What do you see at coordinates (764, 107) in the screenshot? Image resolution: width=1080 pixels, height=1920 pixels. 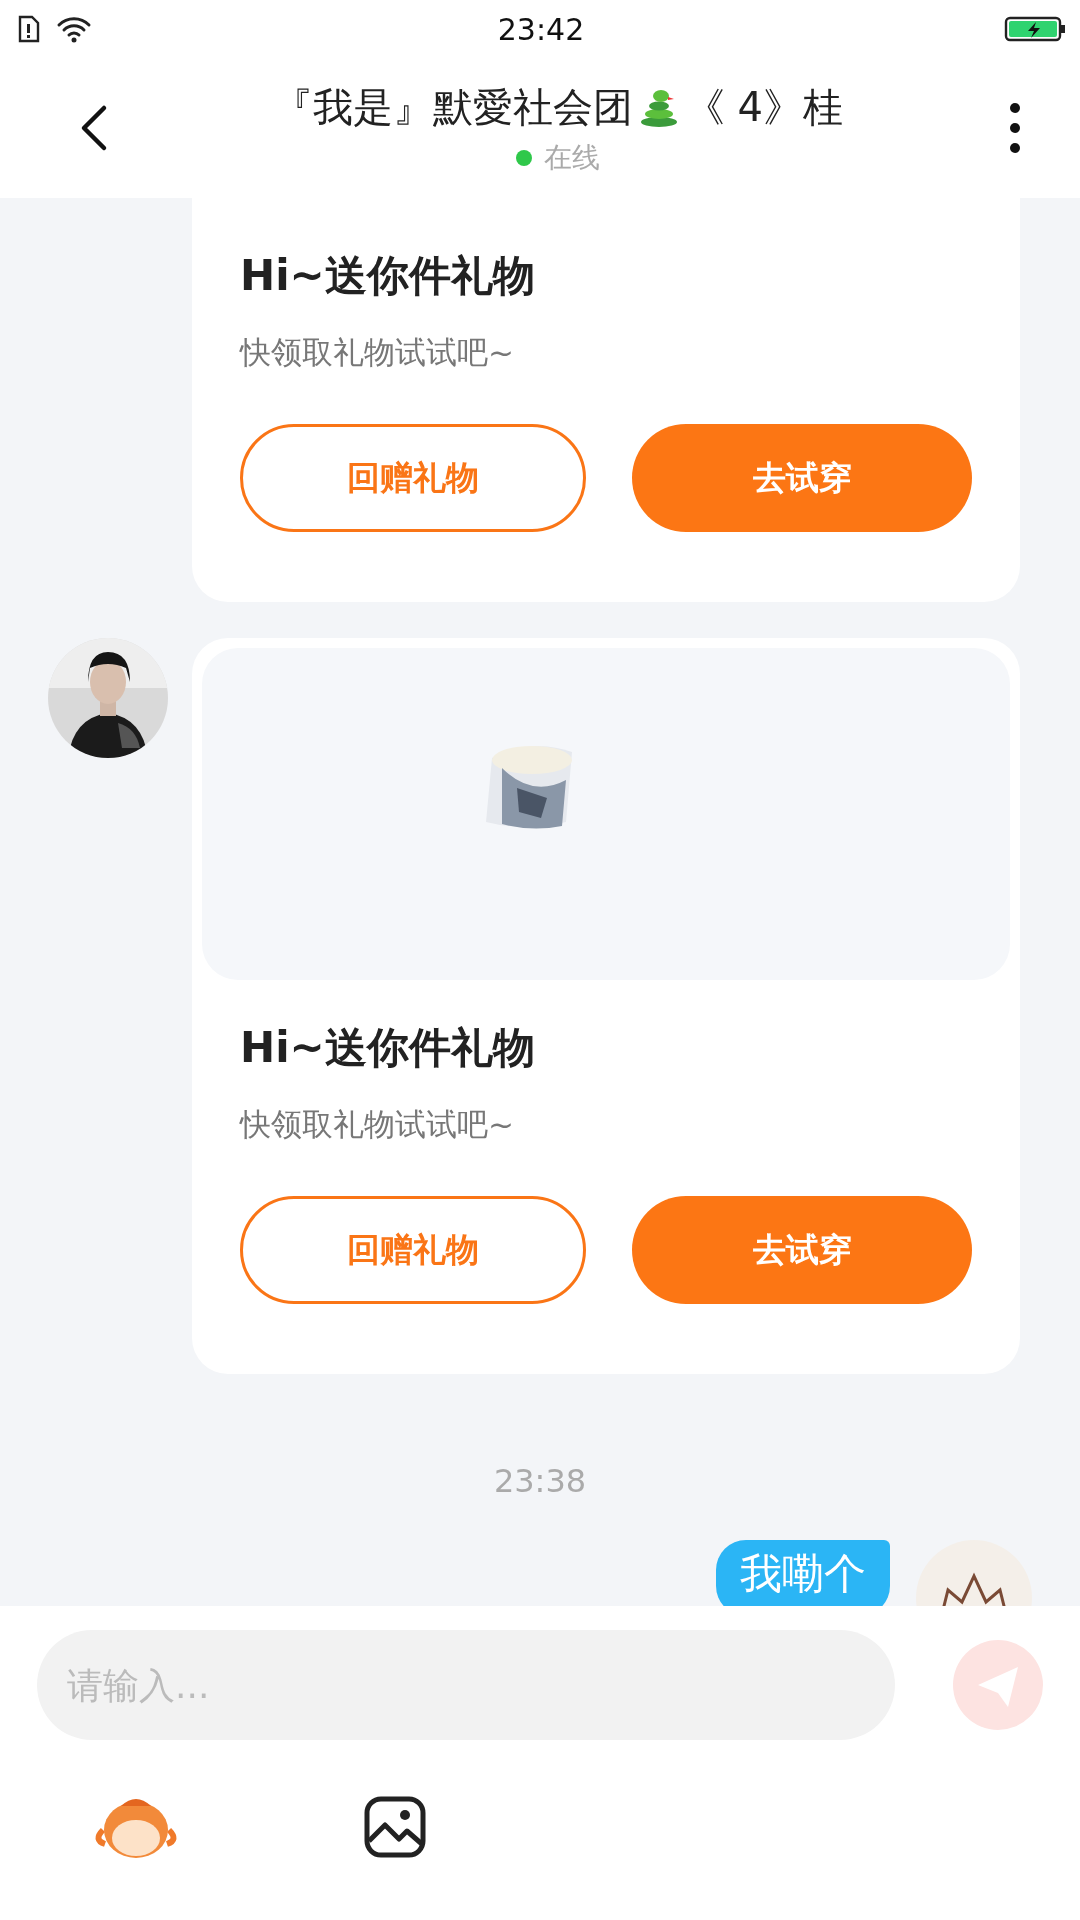 I see `chat-title: 《 4》桂` at bounding box center [764, 107].